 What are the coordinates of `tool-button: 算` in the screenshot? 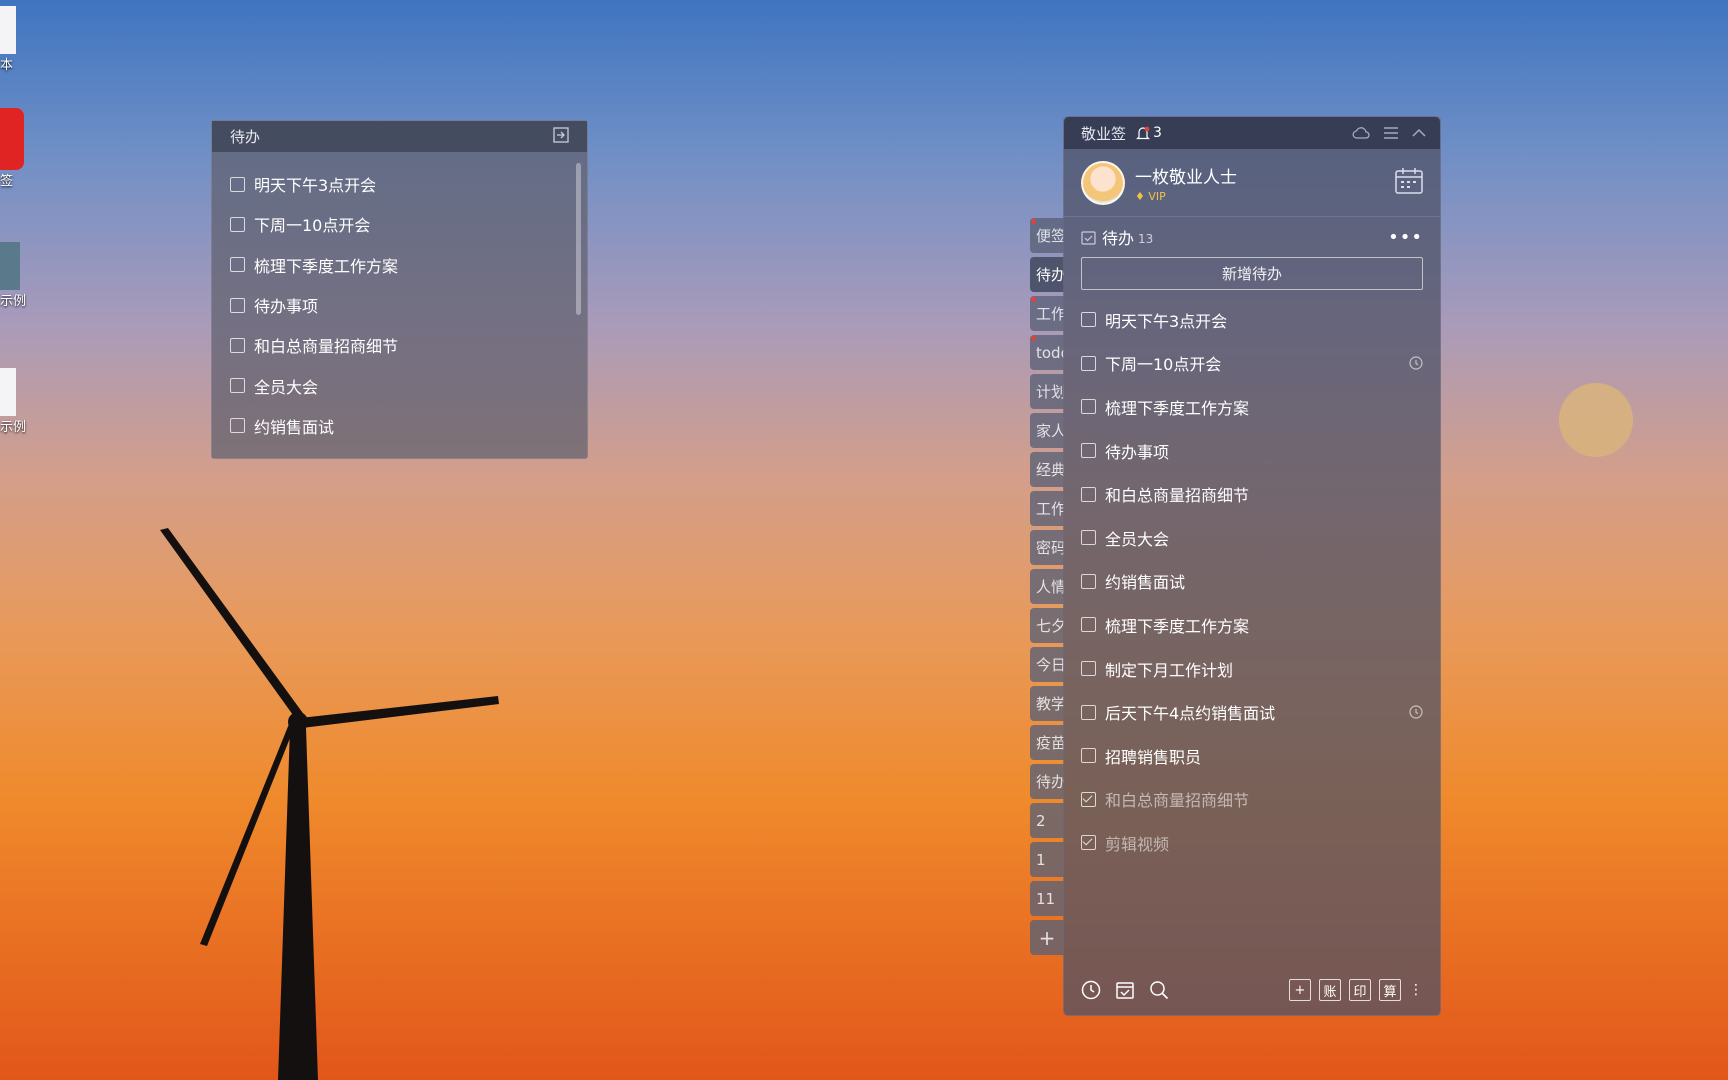 It's located at (1390, 990).